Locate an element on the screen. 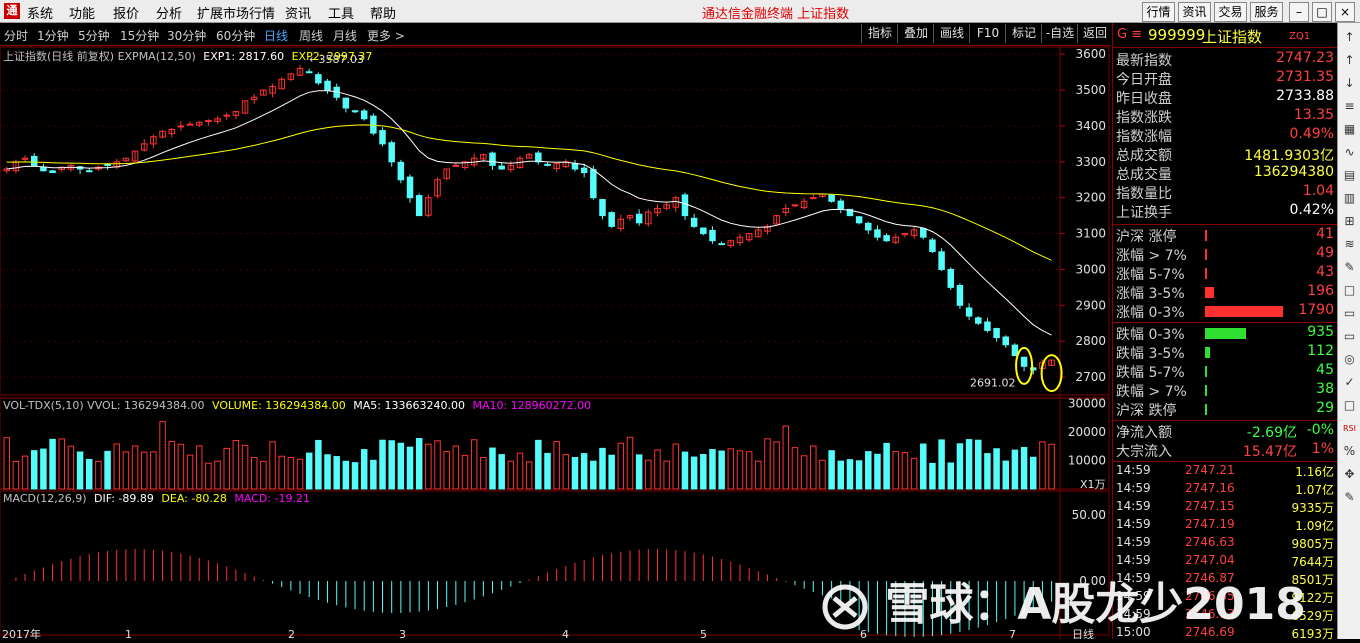 This screenshot has width=1360, height=643. menu-news: 资讯 is located at coordinates (298, 12).